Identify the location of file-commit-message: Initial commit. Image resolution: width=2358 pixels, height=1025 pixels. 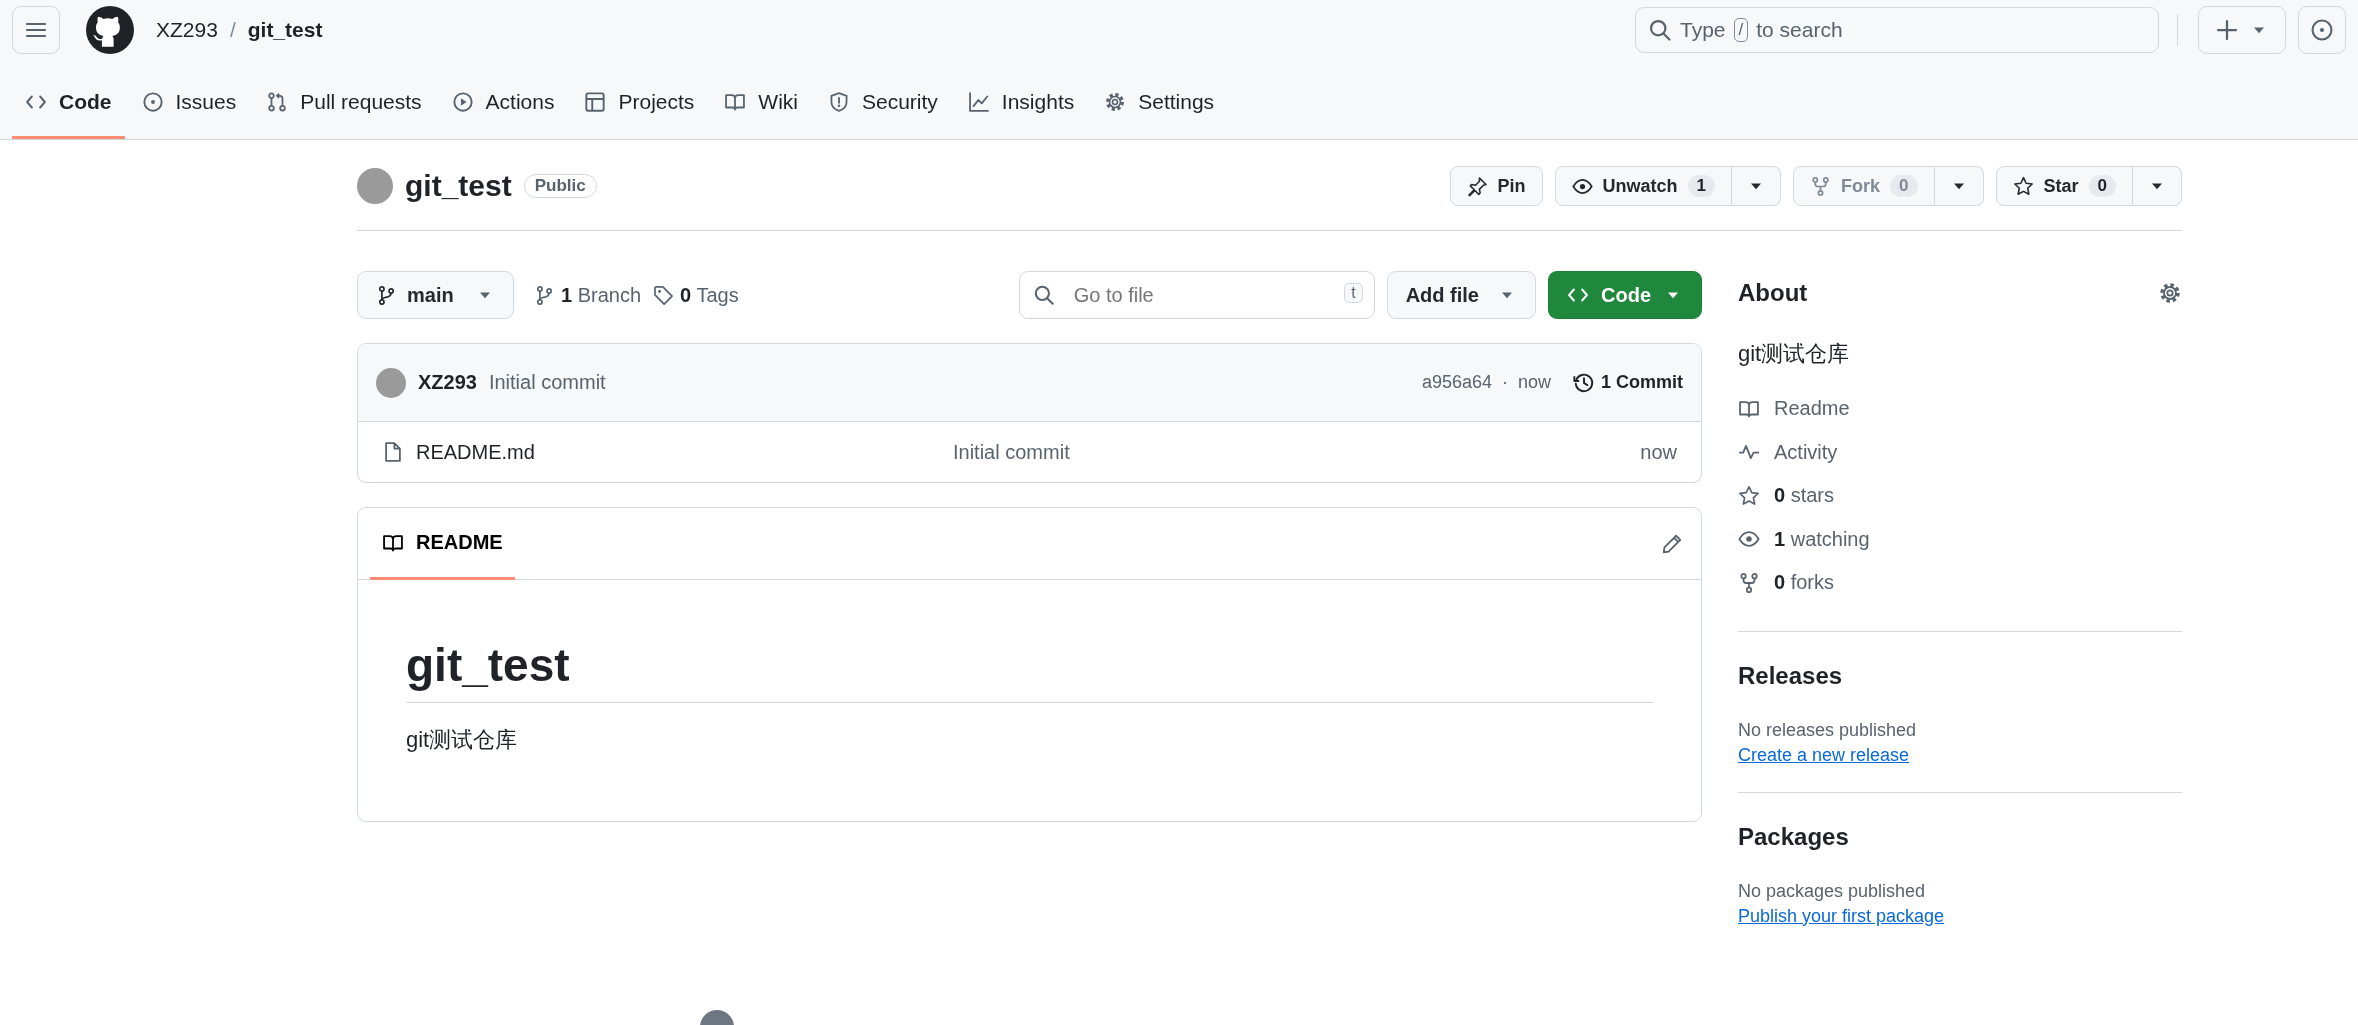
(1011, 452).